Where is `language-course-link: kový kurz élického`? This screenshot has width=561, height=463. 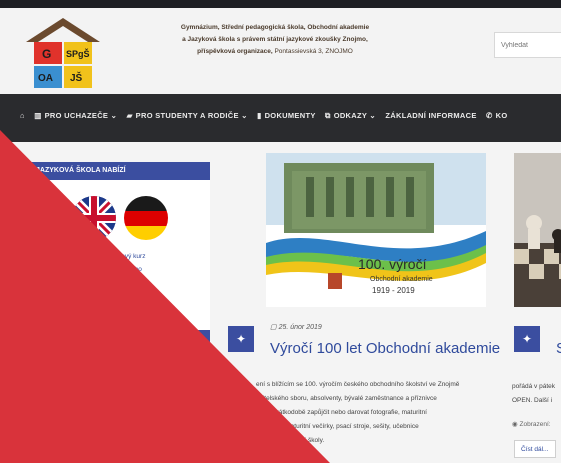
language-course-link: kový kurz élického is located at coordinates (131, 263).